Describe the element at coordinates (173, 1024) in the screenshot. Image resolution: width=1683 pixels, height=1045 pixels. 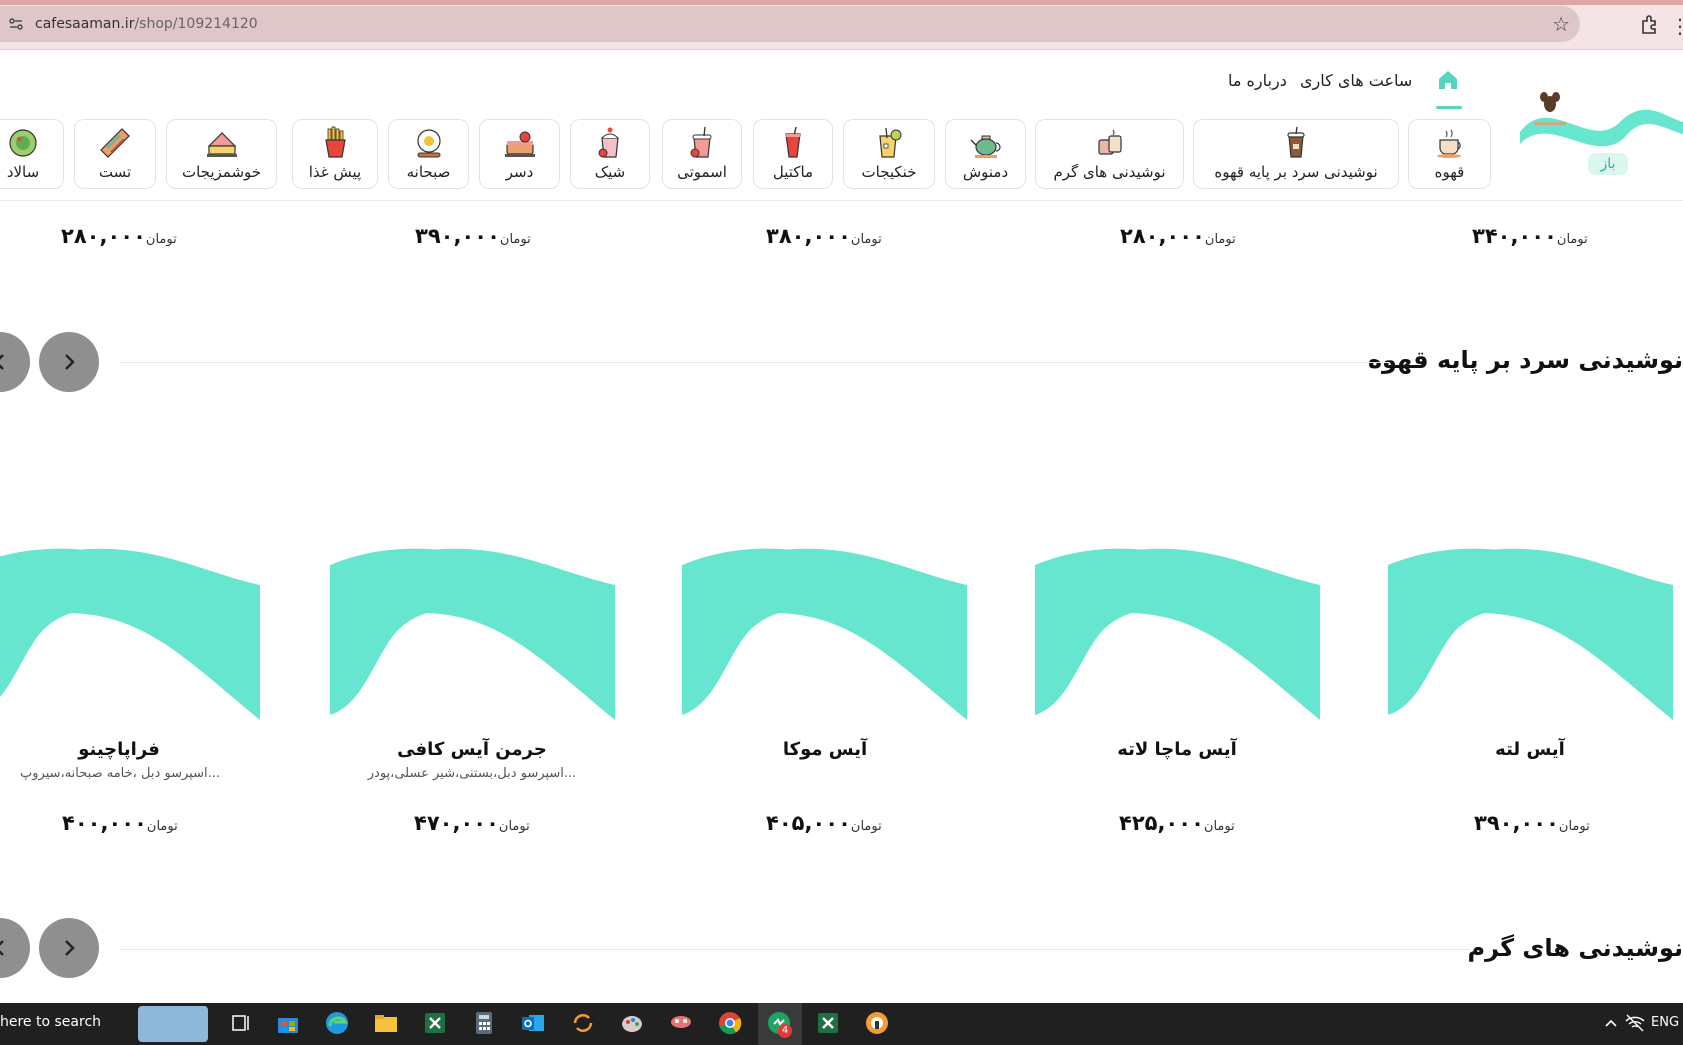
I see `search-highlight-image` at that location.